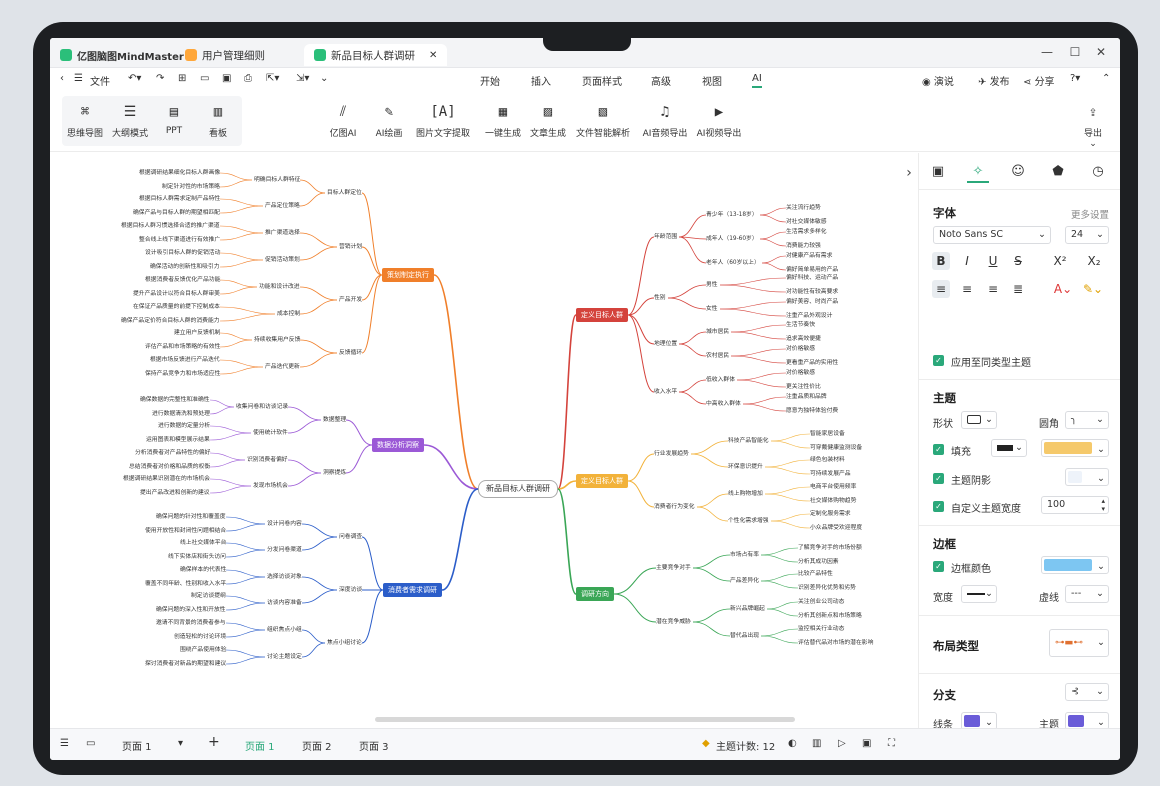  Describe the element at coordinates (272, 78) in the screenshot. I see `export-icon: ⇱▾` at that location.